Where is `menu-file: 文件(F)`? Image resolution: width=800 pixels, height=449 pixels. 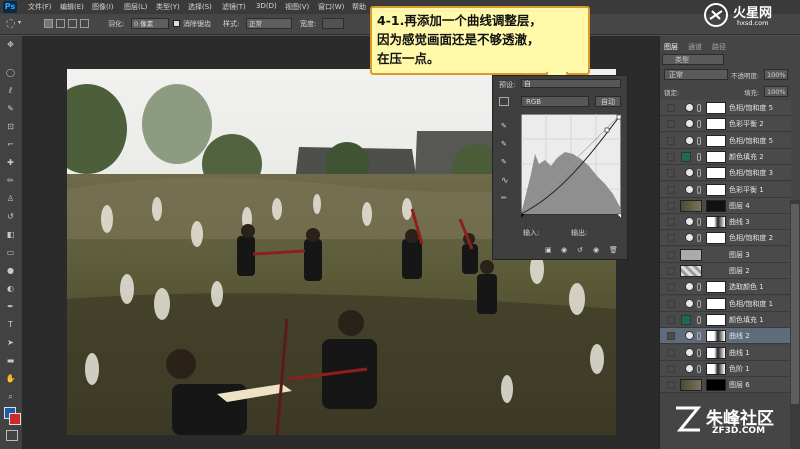
menu-file: 文件(F) is located at coordinates (40, 7).